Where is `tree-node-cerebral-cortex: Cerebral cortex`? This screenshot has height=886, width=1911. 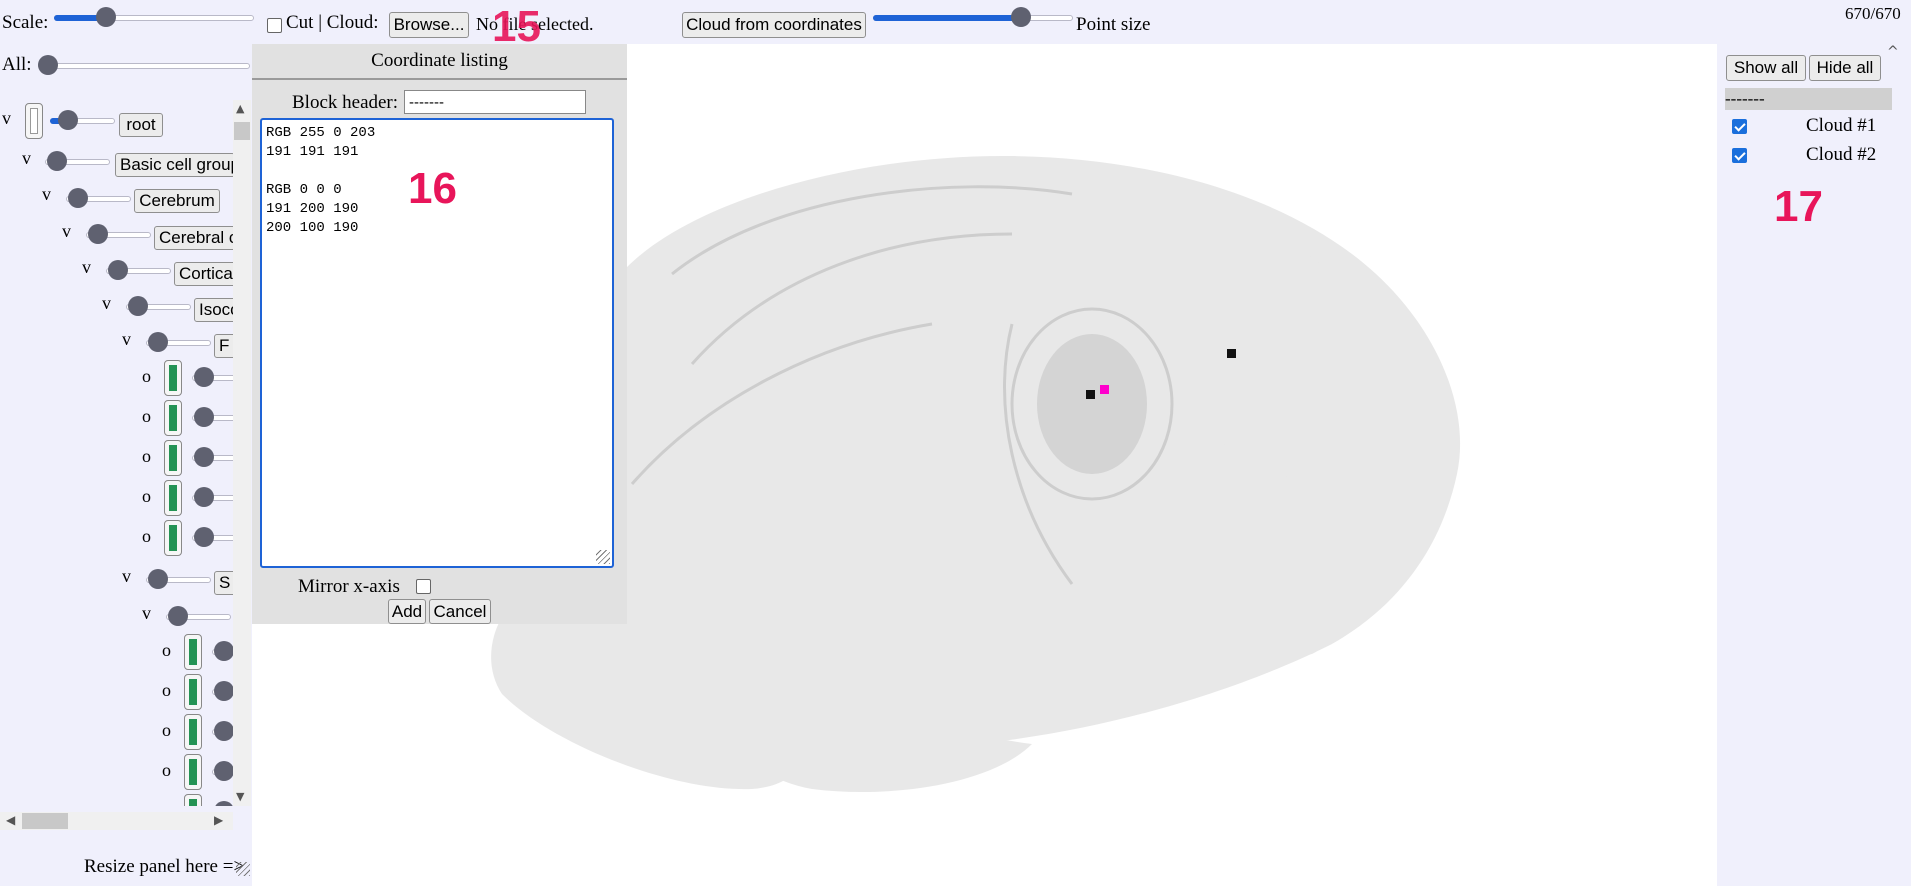 tree-node-cerebral-cortex: Cerebral cortex is located at coordinates (193, 238).